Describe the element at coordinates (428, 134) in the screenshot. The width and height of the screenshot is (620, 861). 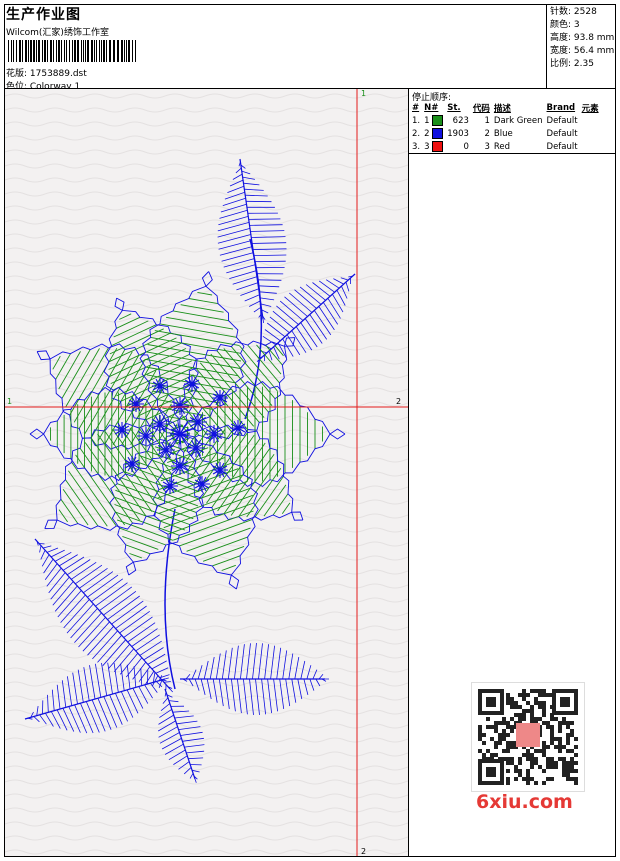
I see `stop-row-number: 2` at that location.